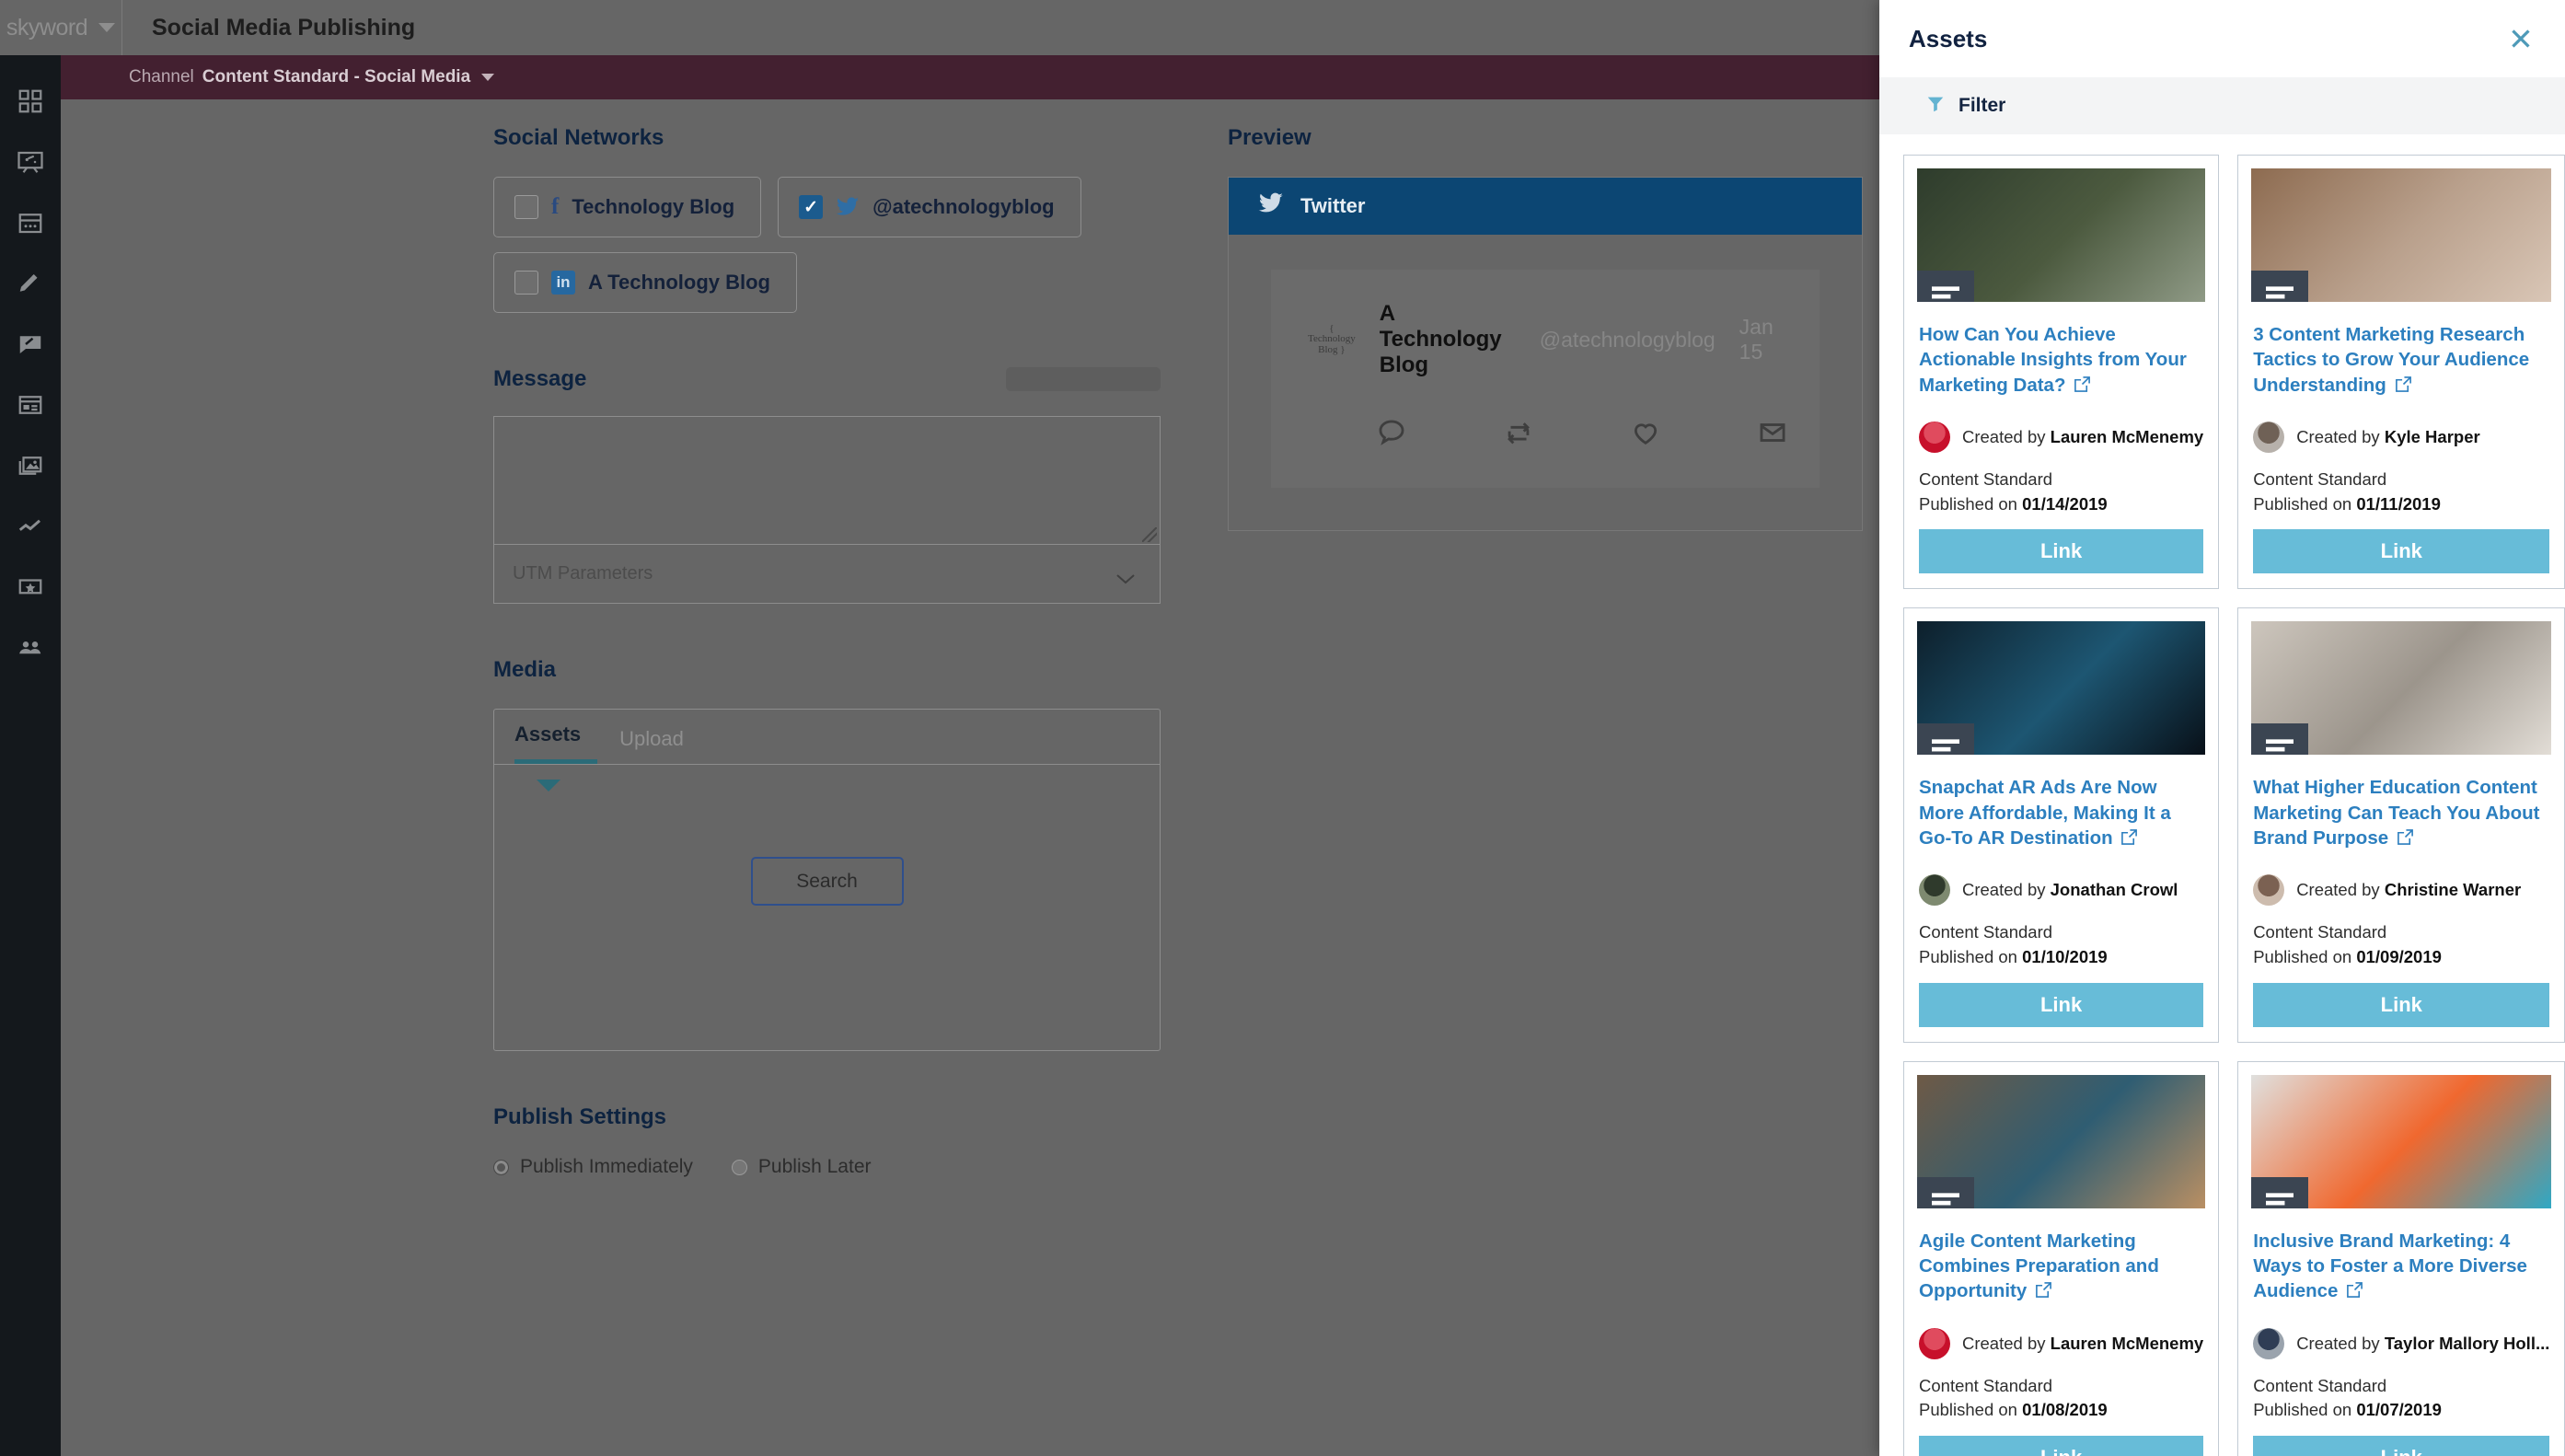 Image resolution: width=2565 pixels, height=1456 pixels. What do you see at coordinates (501, 1167) in the screenshot?
I see `radio-dot-selected-icon` at bounding box center [501, 1167].